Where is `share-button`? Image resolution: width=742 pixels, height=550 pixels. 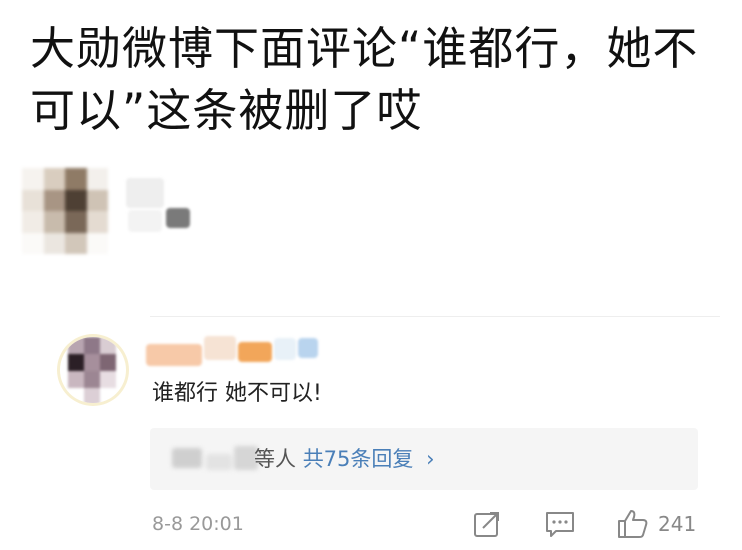
share-button is located at coordinates (487, 524).